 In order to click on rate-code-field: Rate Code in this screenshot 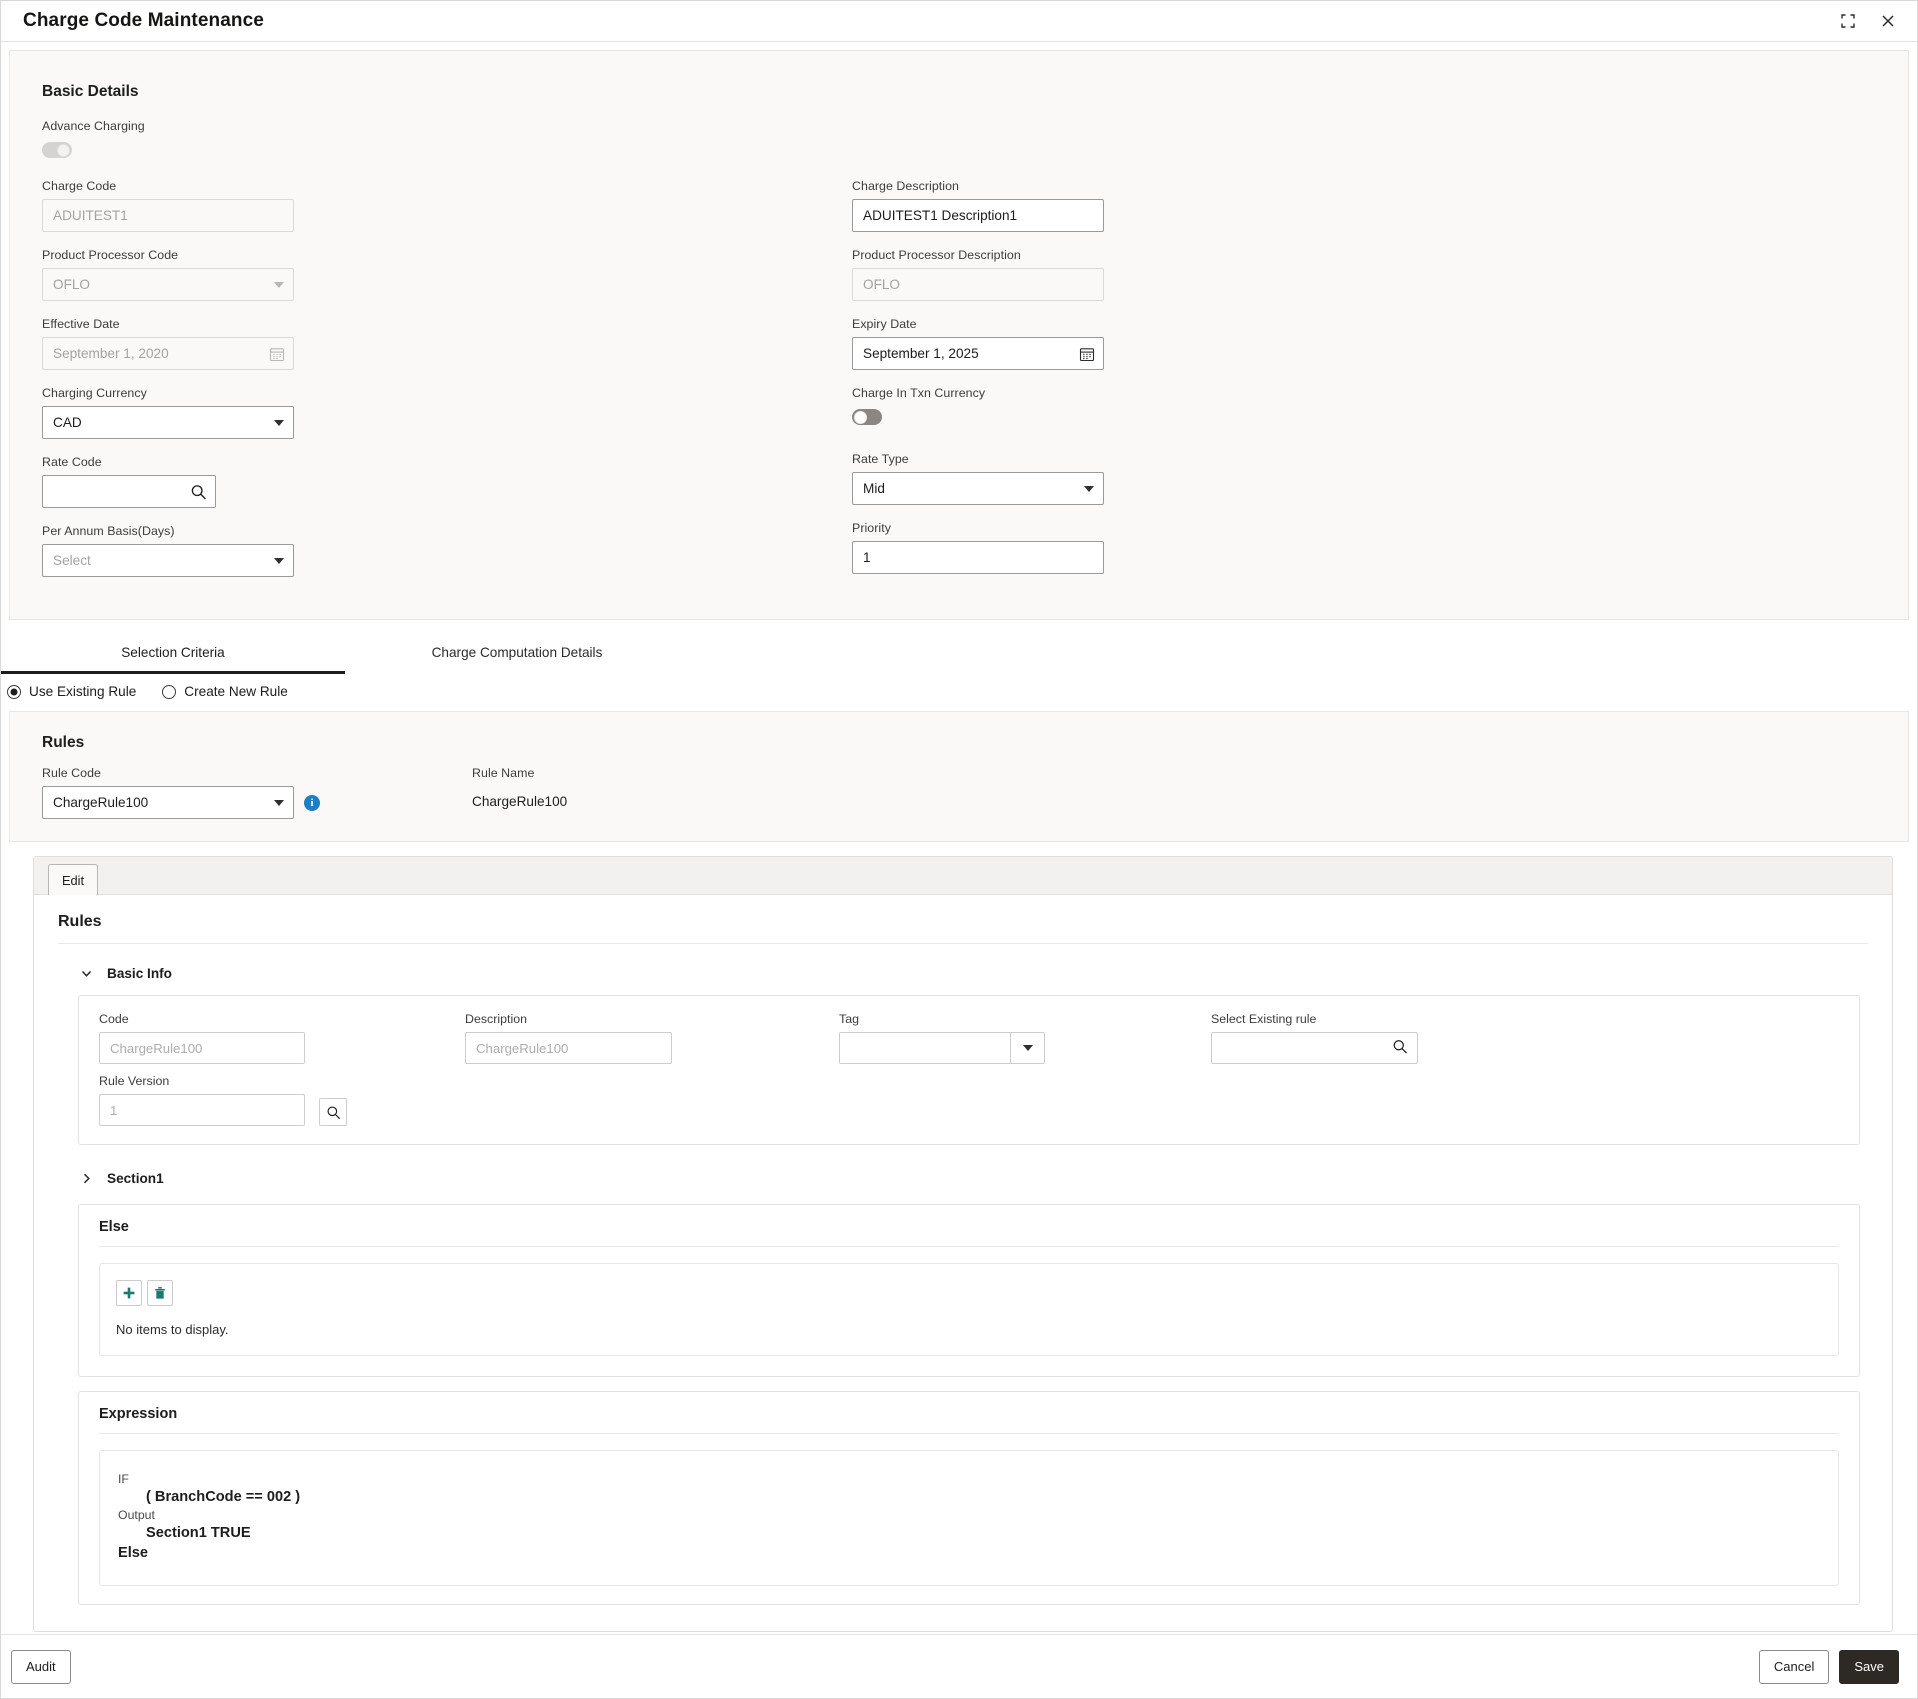, I will do `click(447, 481)`.